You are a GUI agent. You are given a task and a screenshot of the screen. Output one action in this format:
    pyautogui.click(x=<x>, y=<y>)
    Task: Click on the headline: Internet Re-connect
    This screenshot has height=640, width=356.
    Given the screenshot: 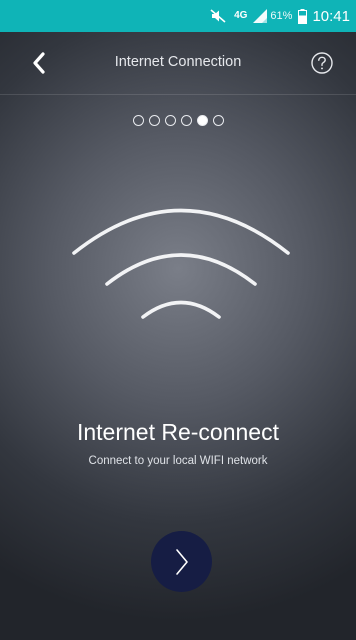 What is the action you would take?
    pyautogui.click(x=177, y=432)
    